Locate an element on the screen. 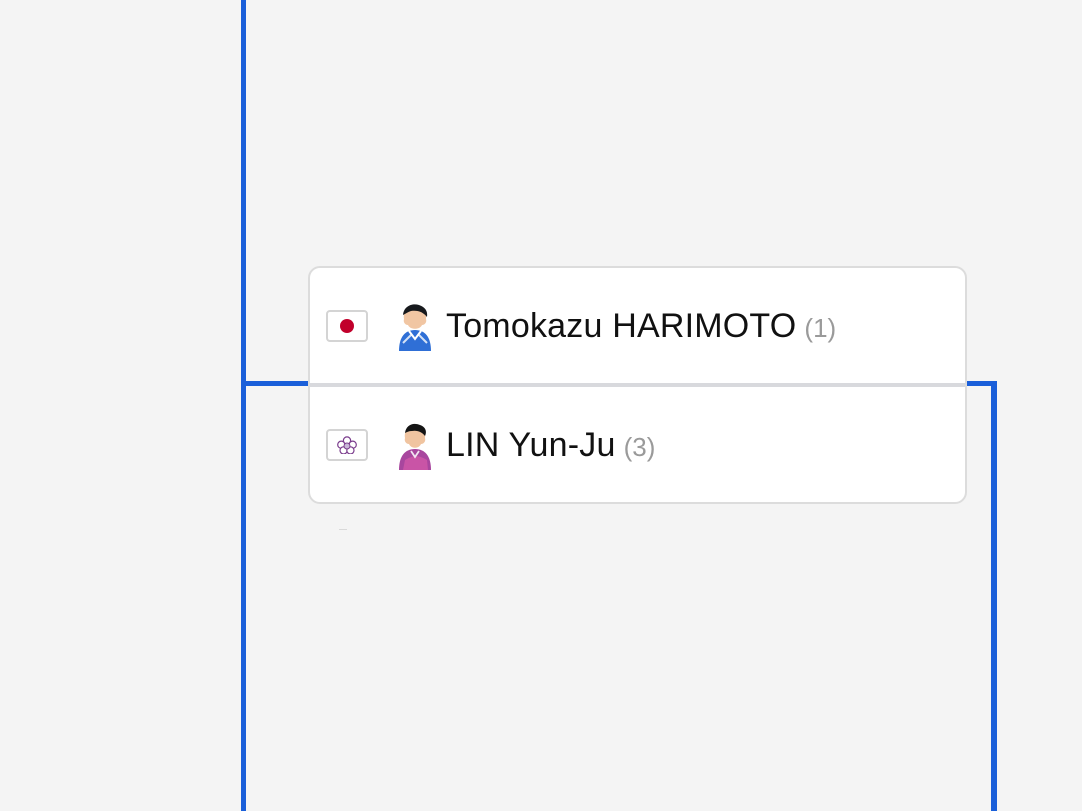 This screenshot has width=1082, height=811. plum-blossom-icon is located at coordinates (347, 445).